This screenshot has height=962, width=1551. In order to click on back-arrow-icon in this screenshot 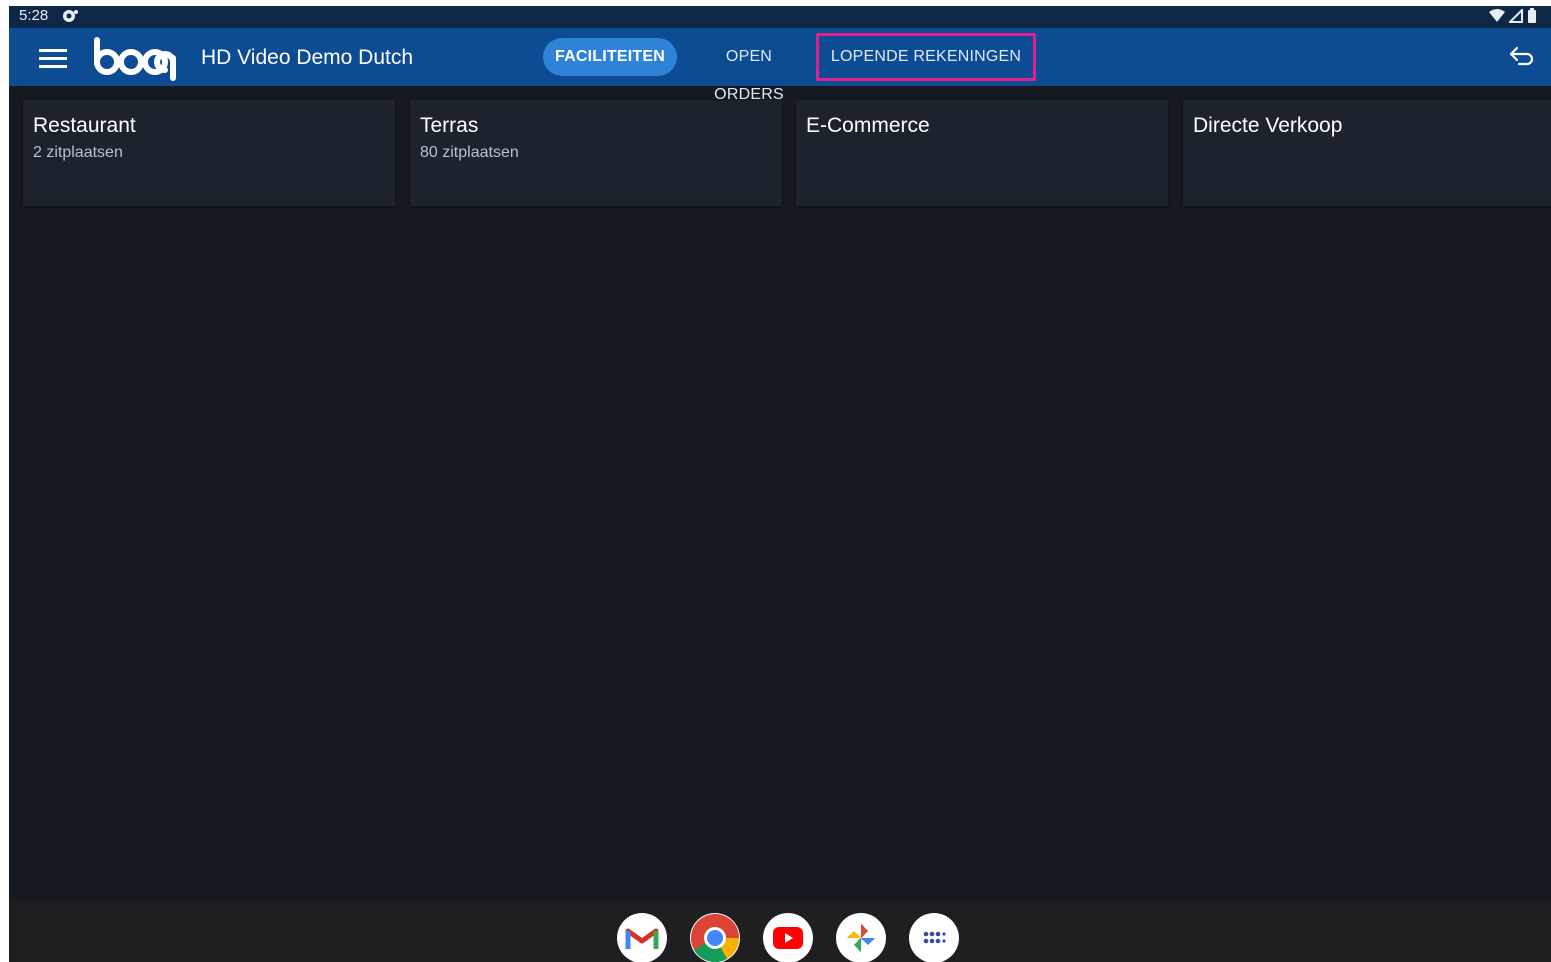, I will do `click(1522, 57)`.